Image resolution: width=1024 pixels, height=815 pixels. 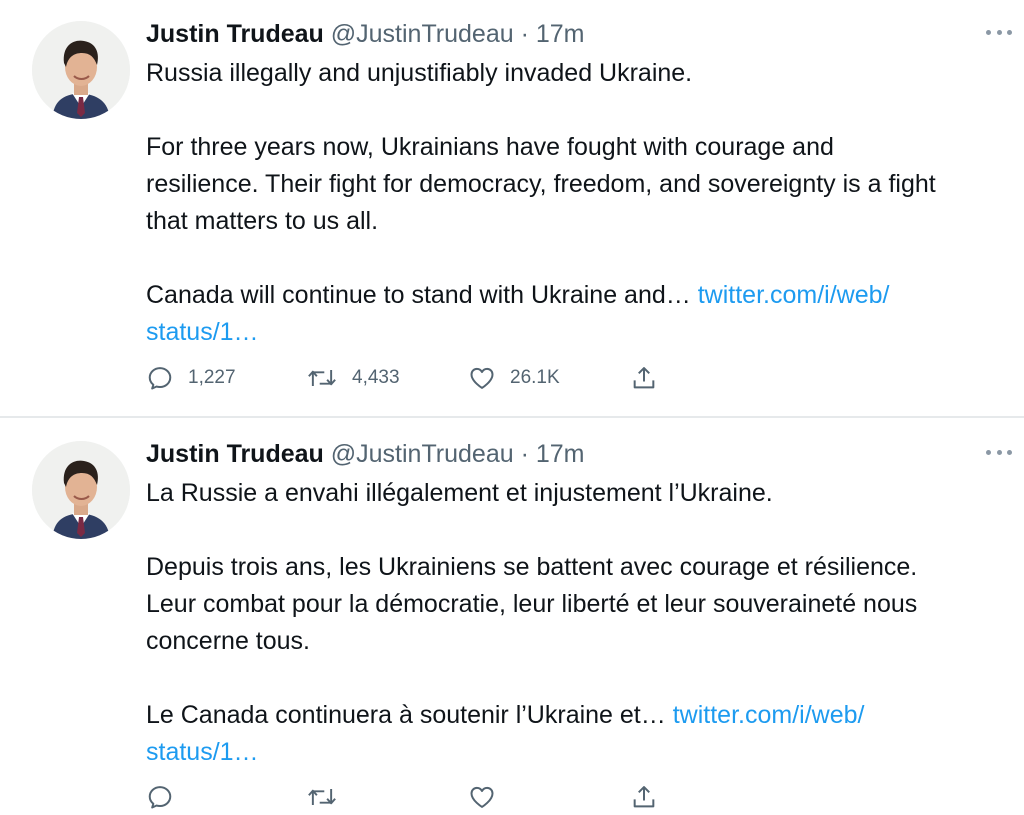 What do you see at coordinates (262, 221) in the screenshot?
I see `tweet-paragraph: that matters to us all.` at bounding box center [262, 221].